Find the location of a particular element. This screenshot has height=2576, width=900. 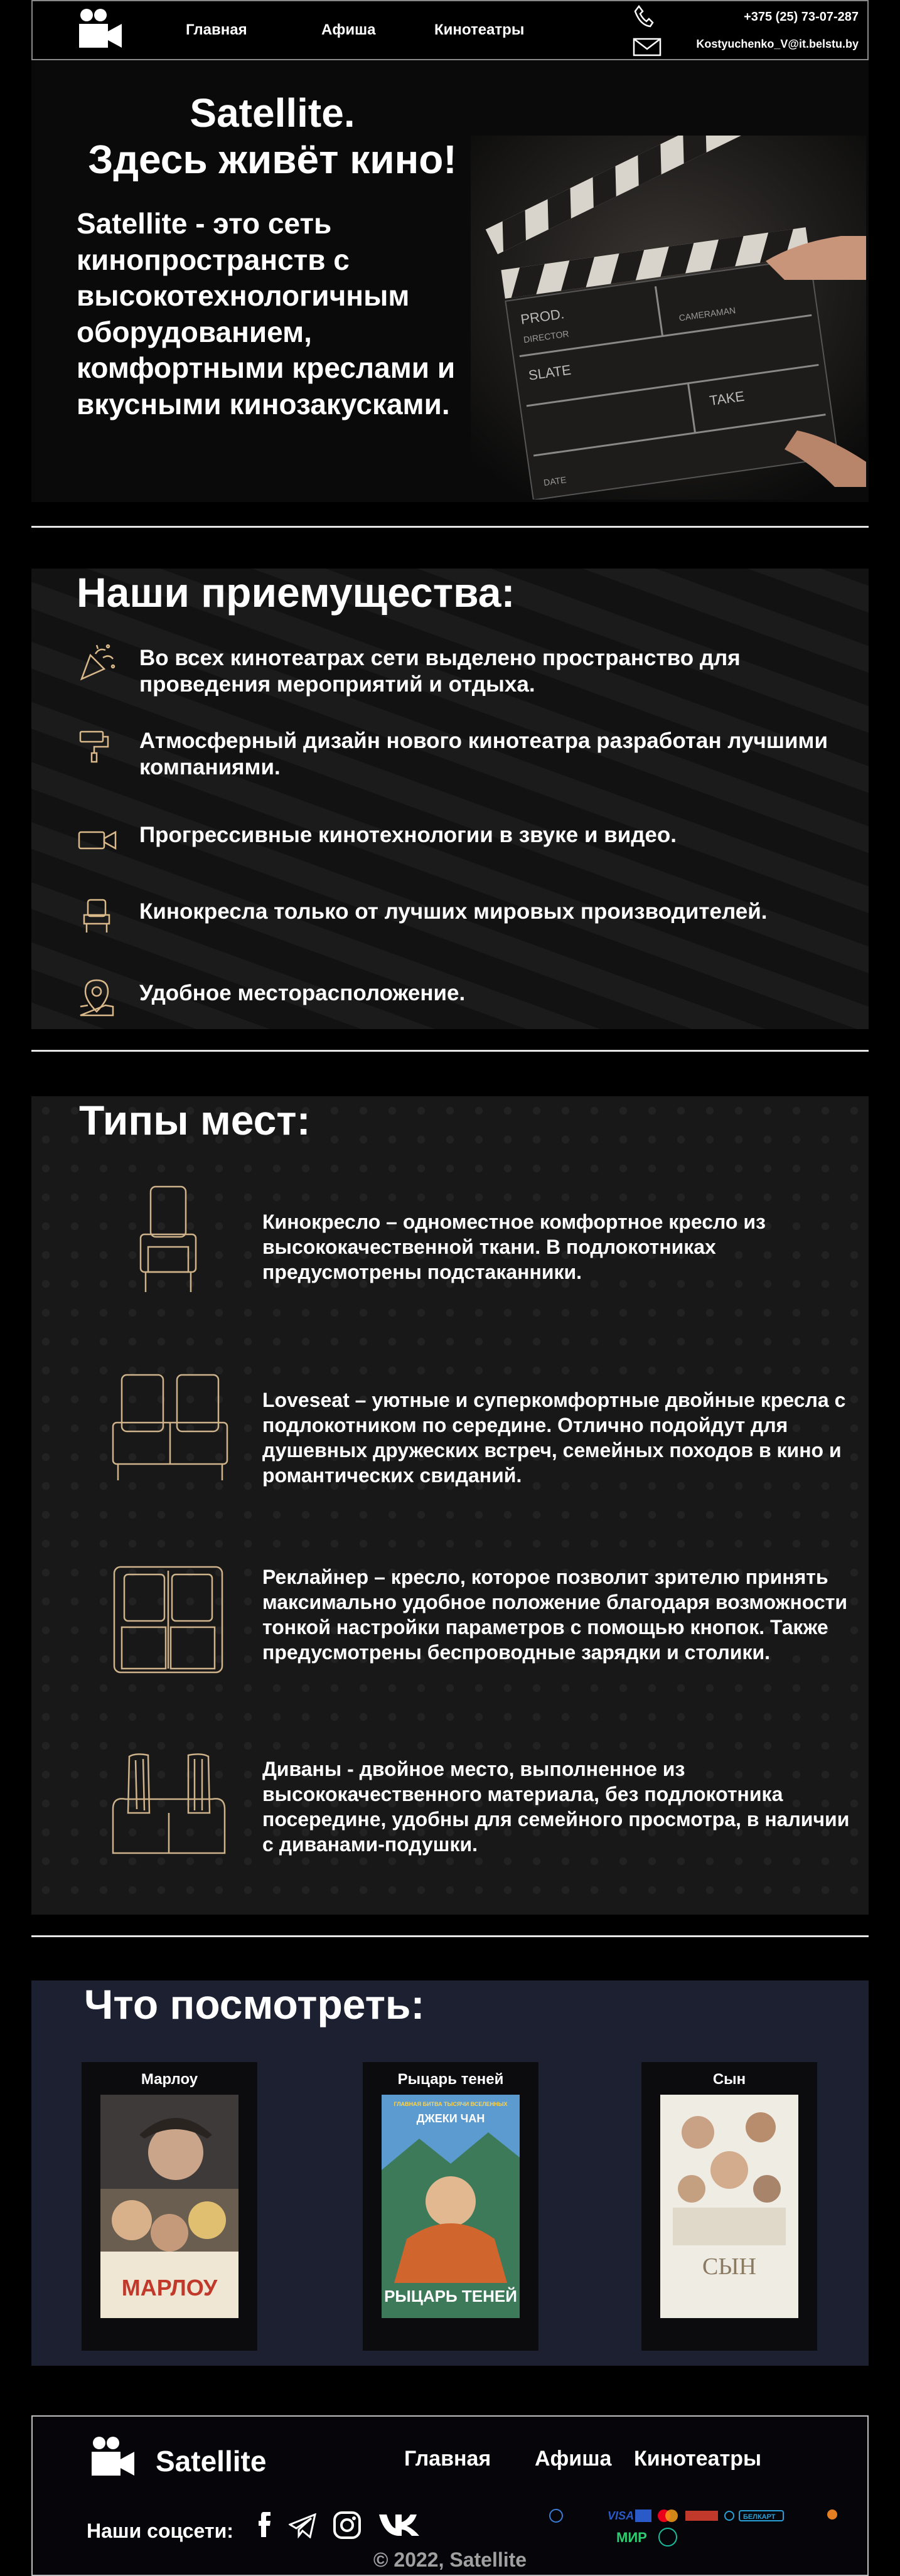

nav-home: Главная is located at coordinates (216, 30).